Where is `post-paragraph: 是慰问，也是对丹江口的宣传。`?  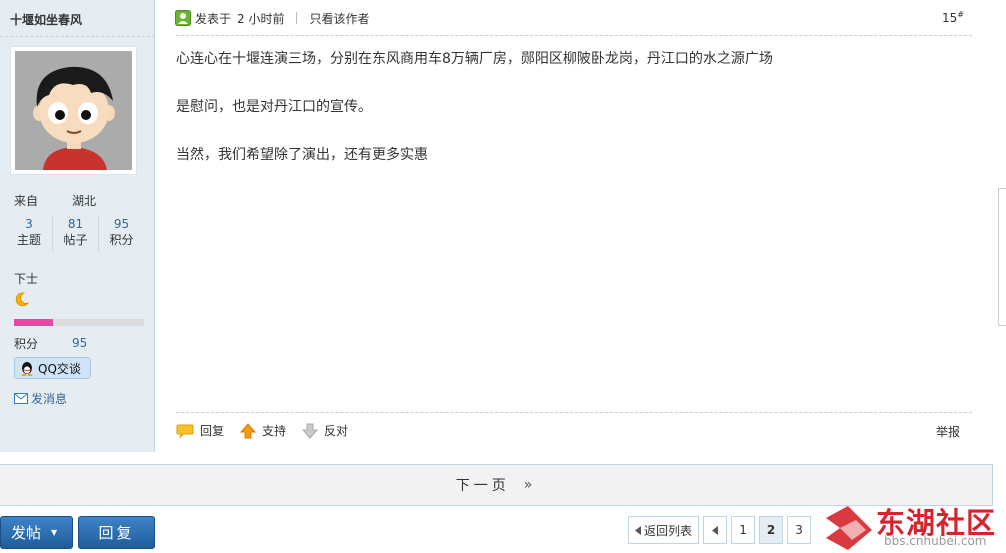 post-paragraph: 是慰问，也是对丹江口的宣传。 is located at coordinates (274, 107).